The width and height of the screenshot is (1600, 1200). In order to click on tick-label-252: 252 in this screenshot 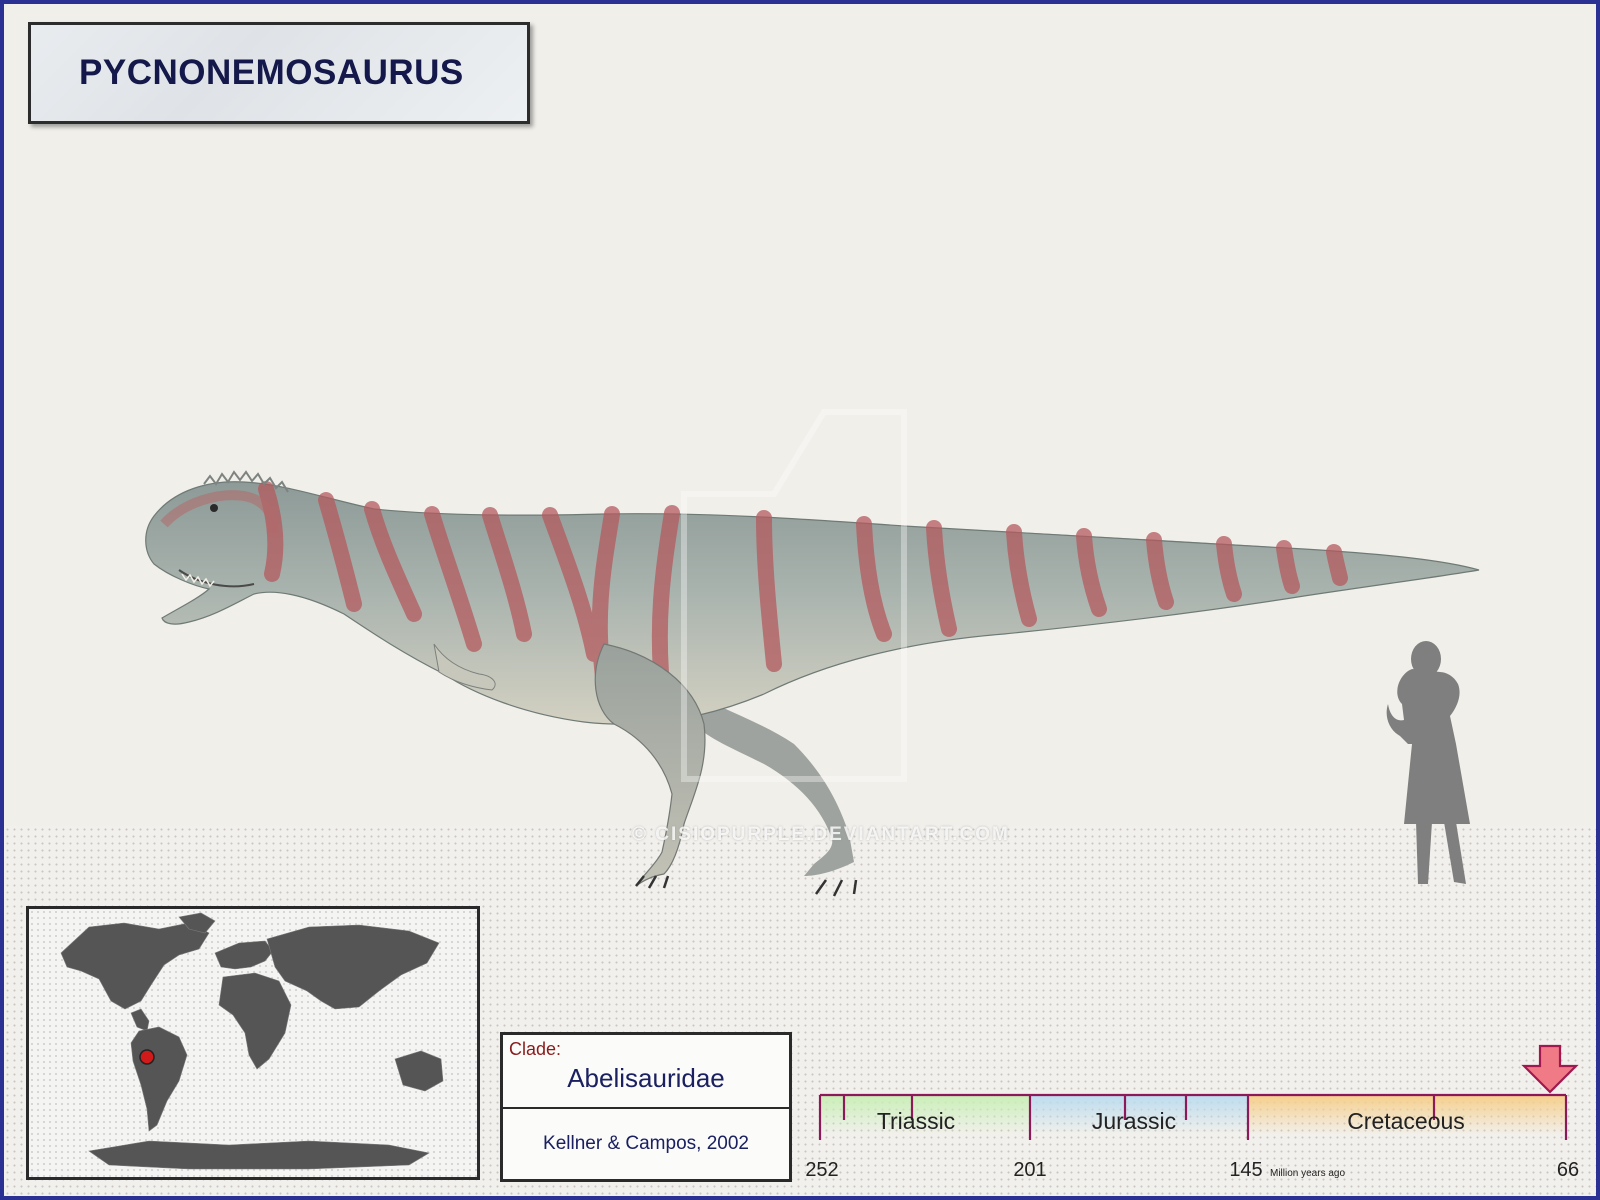, I will do `click(821, 1170)`.